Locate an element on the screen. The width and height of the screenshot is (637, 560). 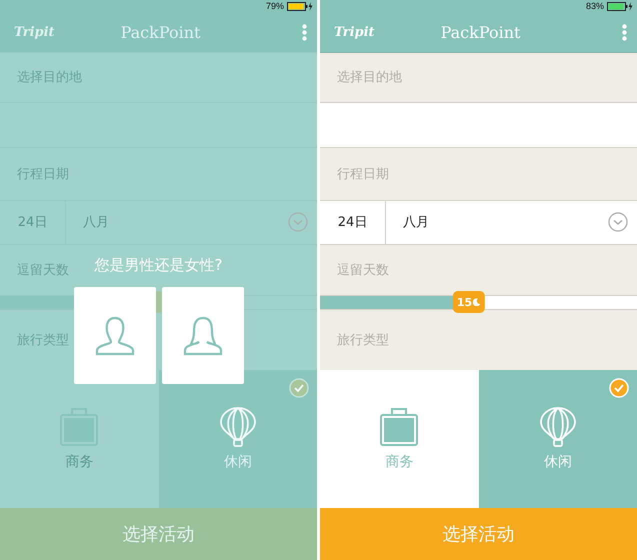
battery-percent: 79% is located at coordinates (275, 6).